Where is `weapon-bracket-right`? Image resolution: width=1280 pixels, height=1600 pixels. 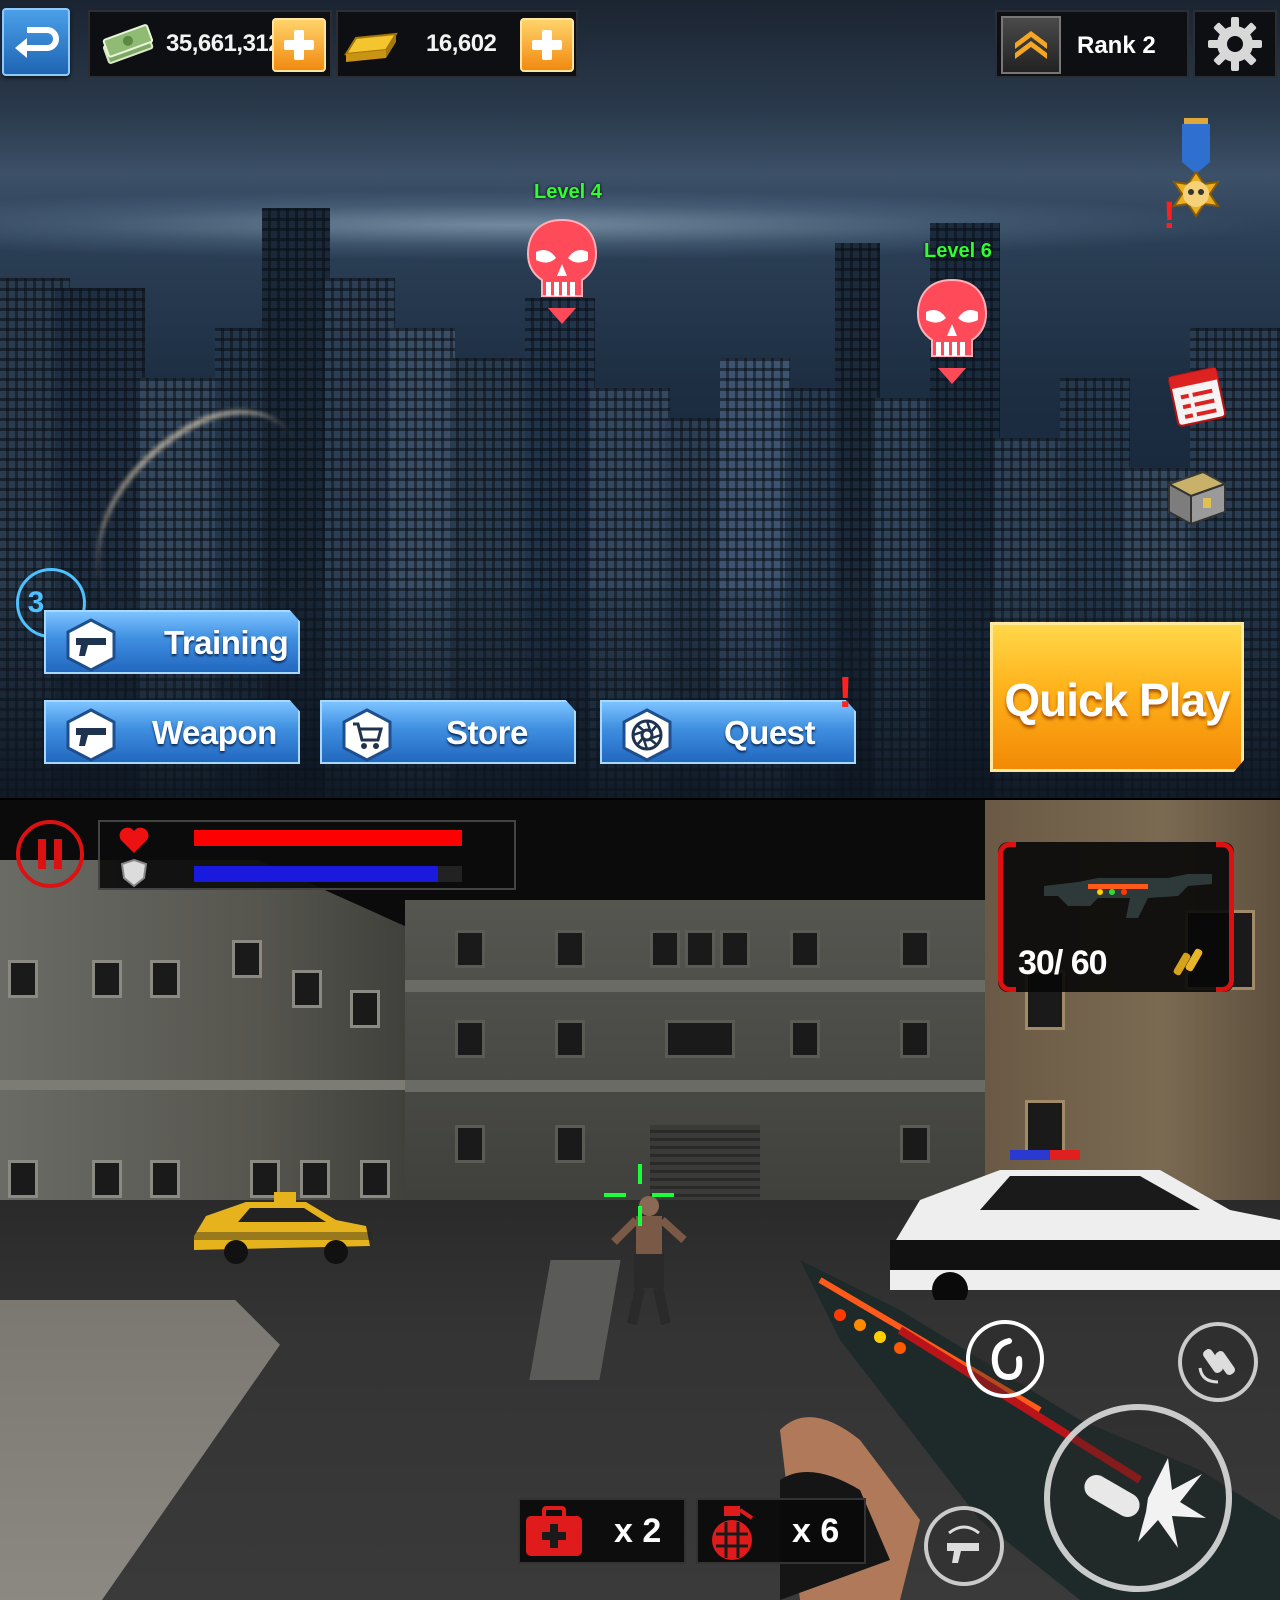 weapon-bracket-right is located at coordinates (1225, 917).